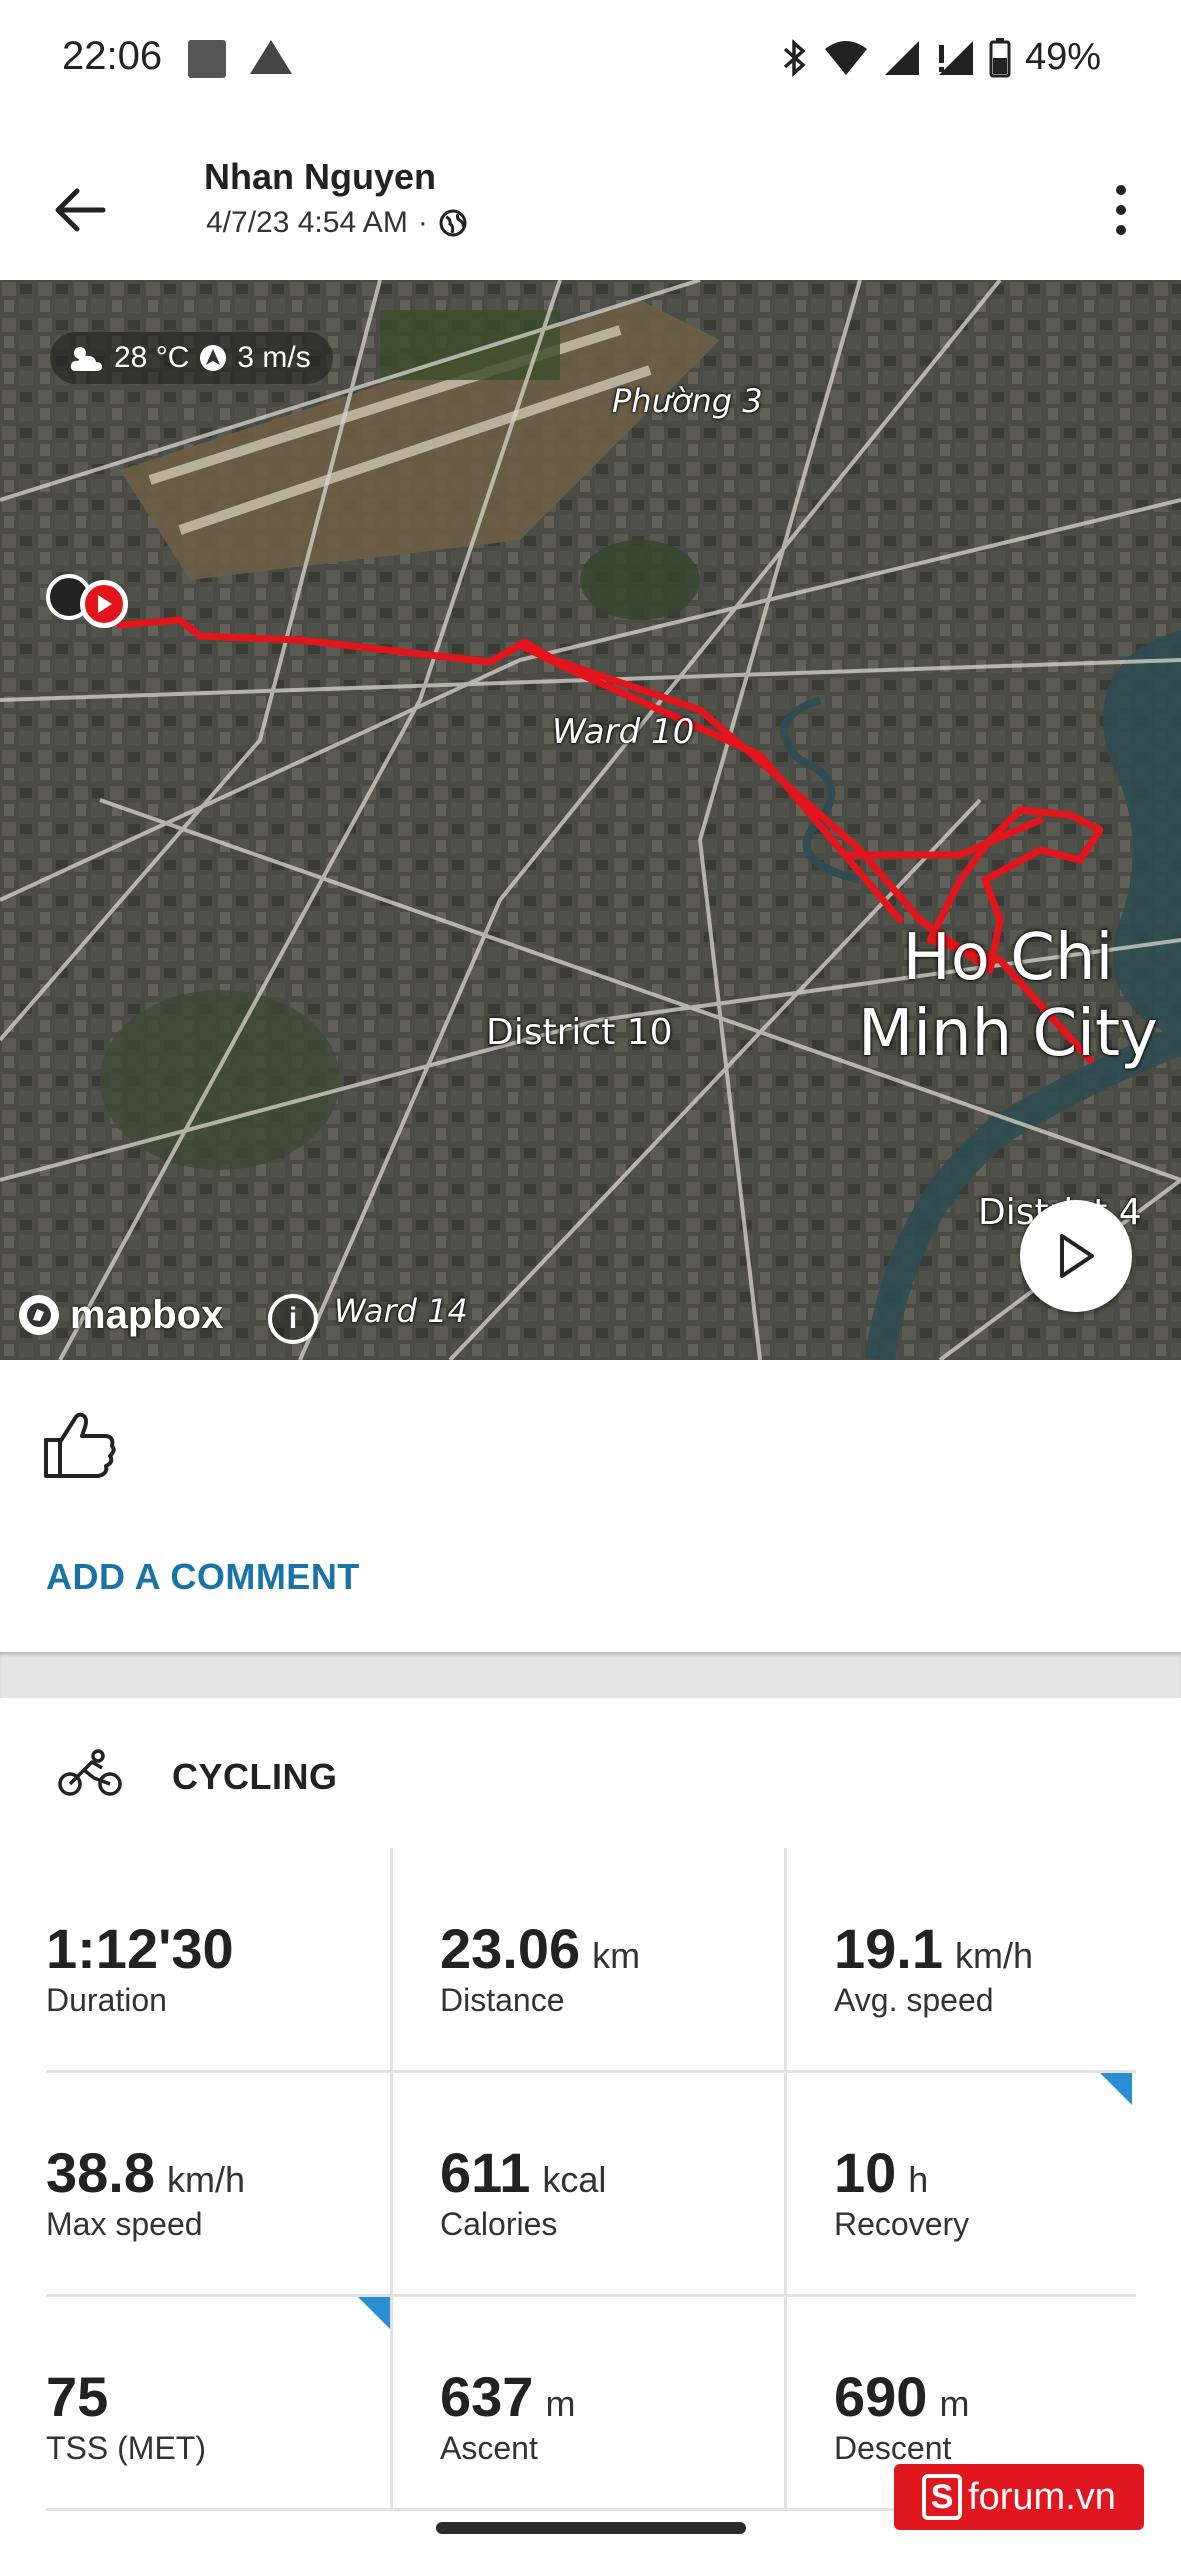 The height and width of the screenshot is (2560, 1181). Describe the element at coordinates (255, 1776) in the screenshot. I see `sport-name: CYCLING` at that location.